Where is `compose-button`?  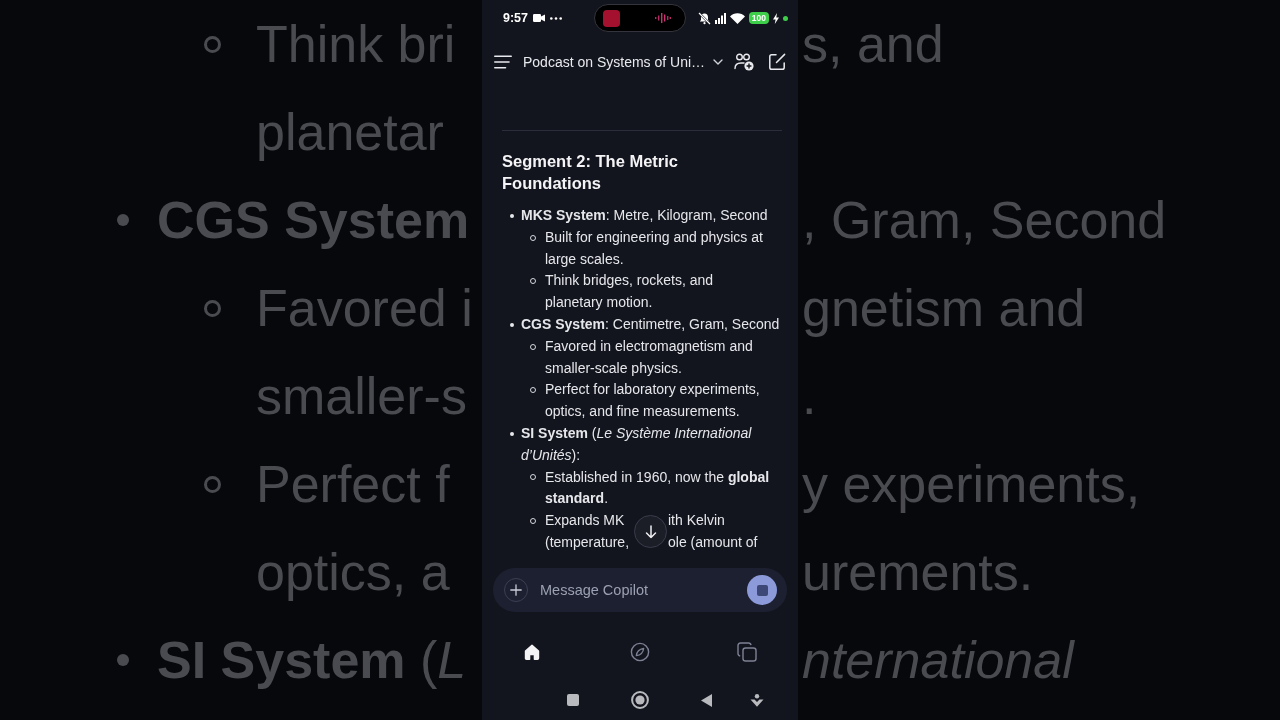 compose-button is located at coordinates (777, 62).